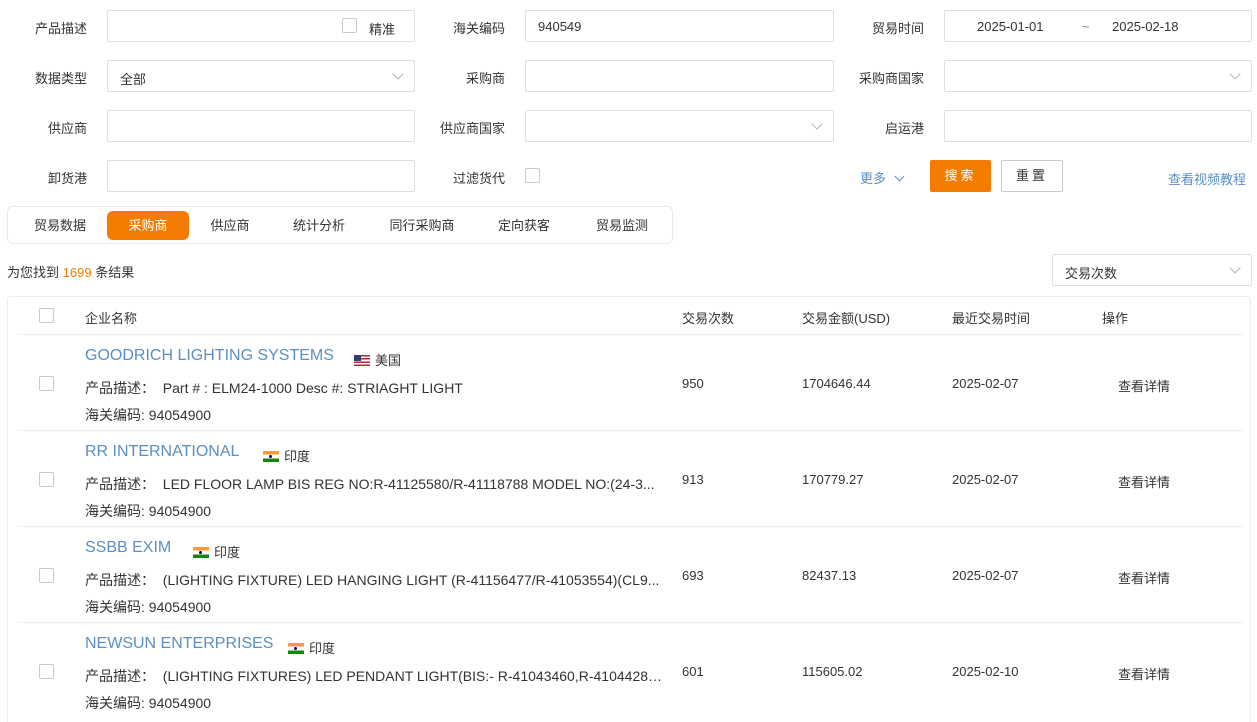 This screenshot has height=722, width=1257. I want to click on exact-match-checkbox, so click(349, 25).